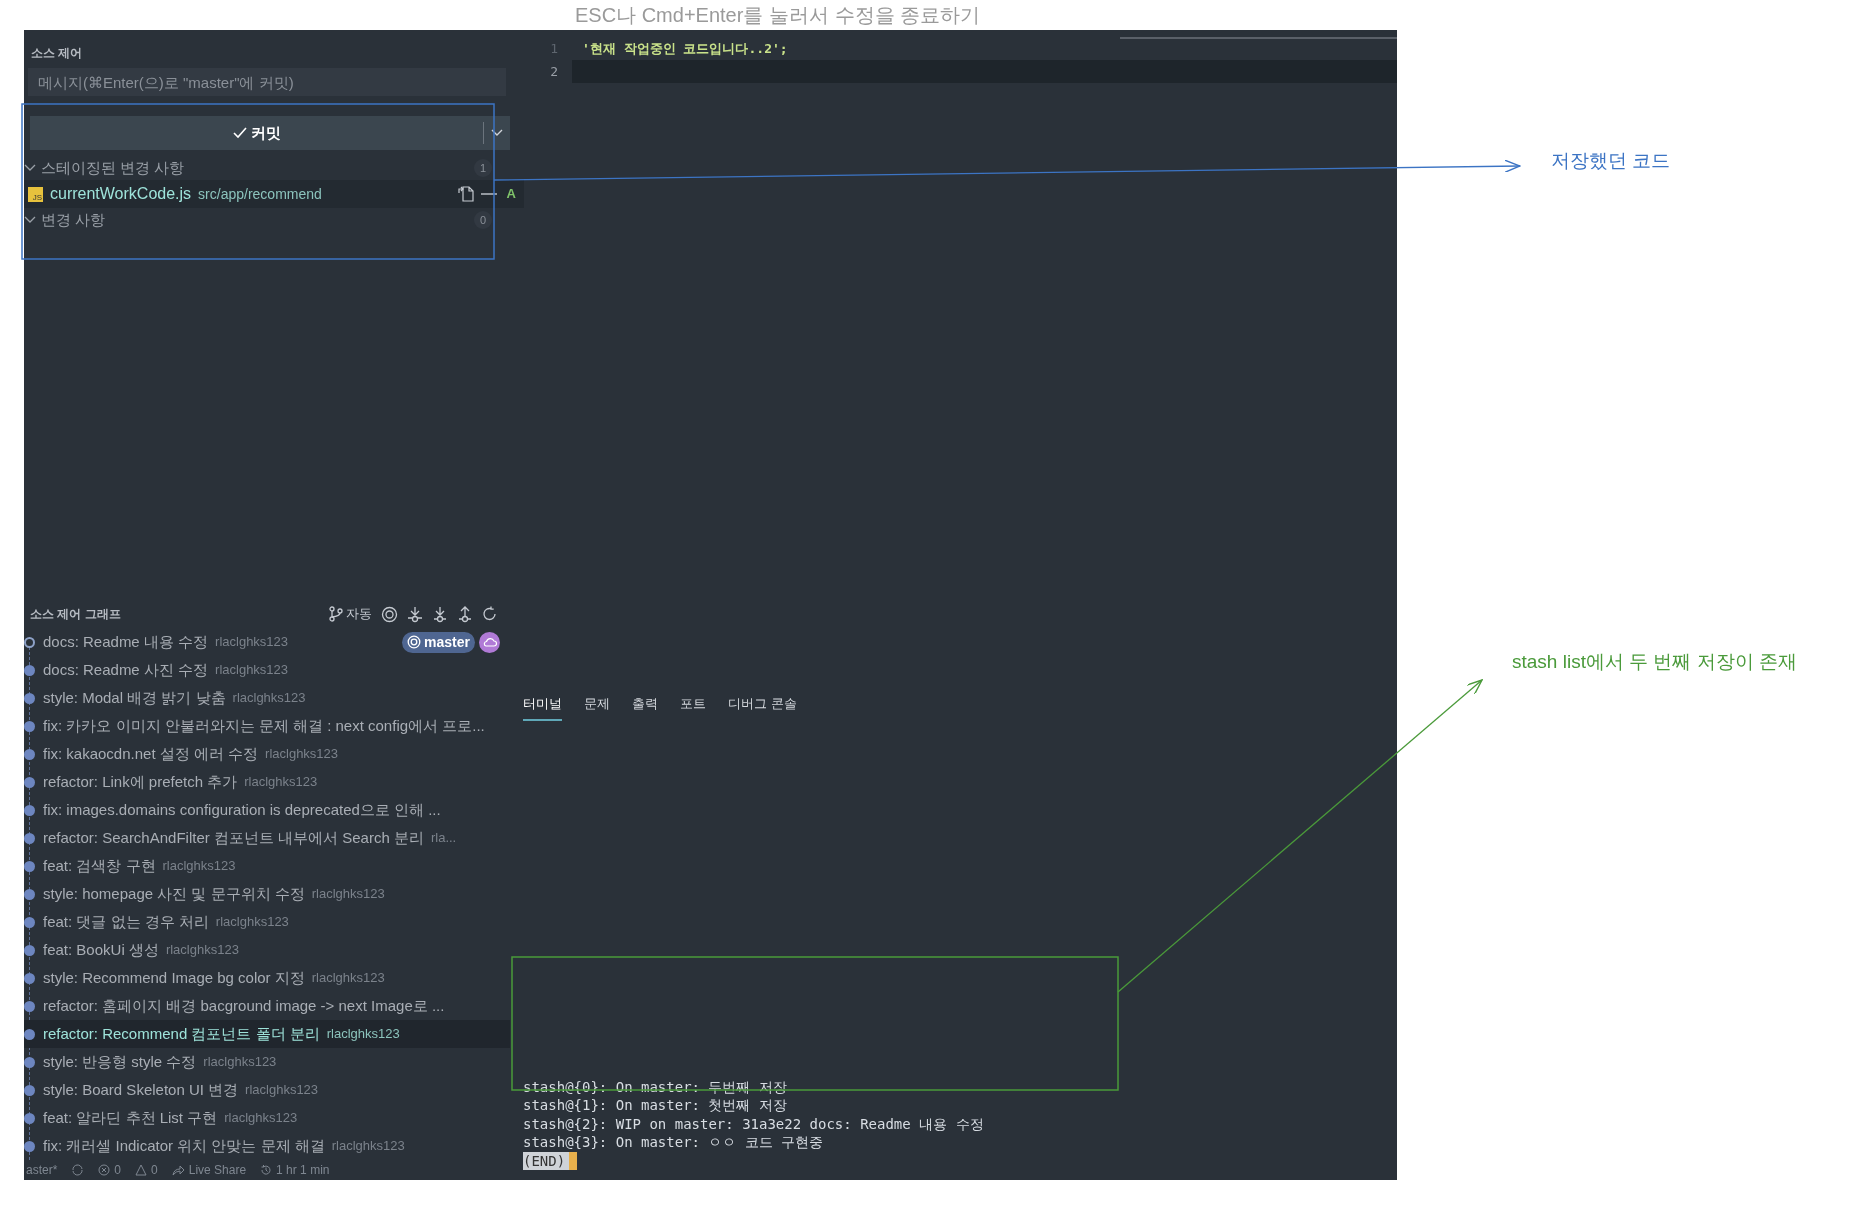 This screenshot has height=1212, width=1860. I want to click on commit-row: feat: 댓글 없는 경우 처리 rlaclghks123, so click(267, 922).